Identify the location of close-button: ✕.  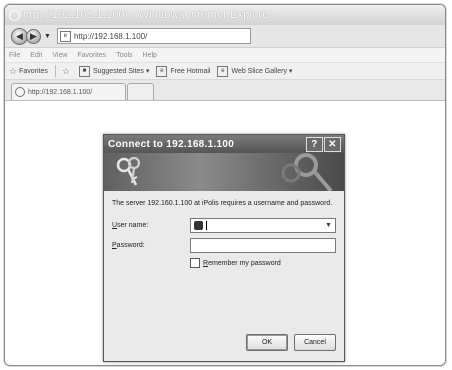
(332, 144).